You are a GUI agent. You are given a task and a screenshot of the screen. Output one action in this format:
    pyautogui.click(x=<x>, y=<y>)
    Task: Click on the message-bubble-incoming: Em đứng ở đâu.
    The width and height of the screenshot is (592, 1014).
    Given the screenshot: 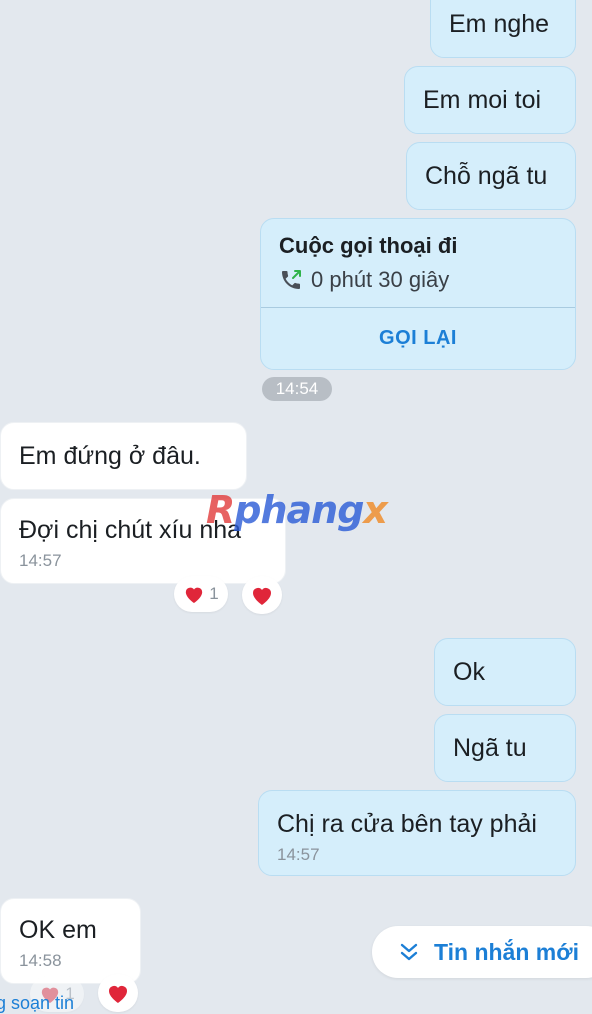 What is the action you would take?
    pyautogui.click(x=123, y=456)
    